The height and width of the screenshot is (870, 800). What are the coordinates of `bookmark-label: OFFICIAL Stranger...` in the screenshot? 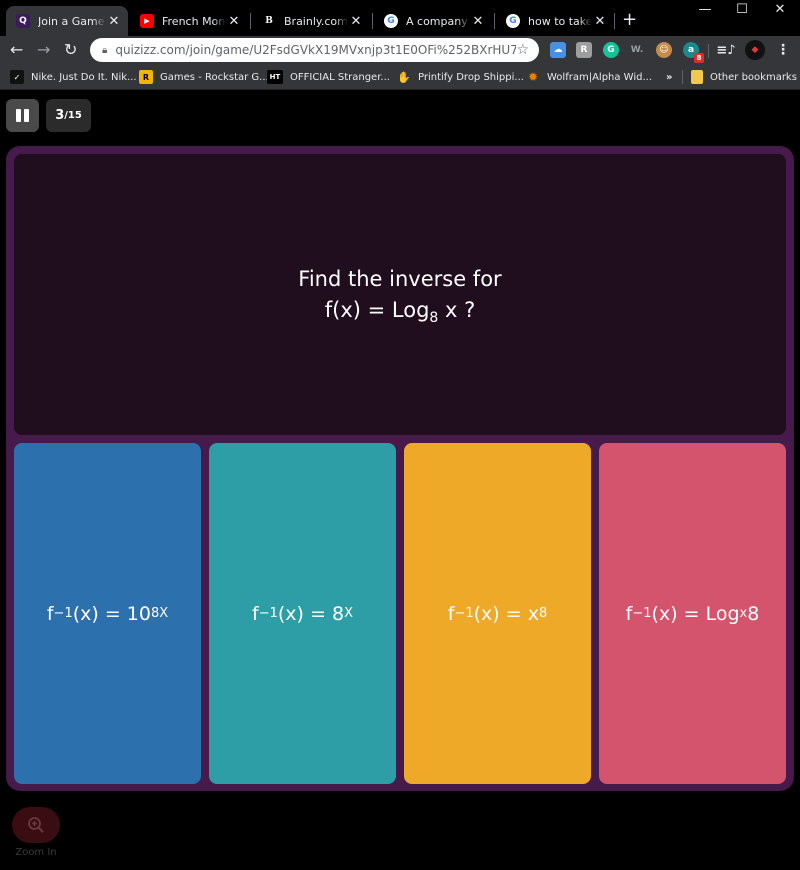 It's located at (340, 77).